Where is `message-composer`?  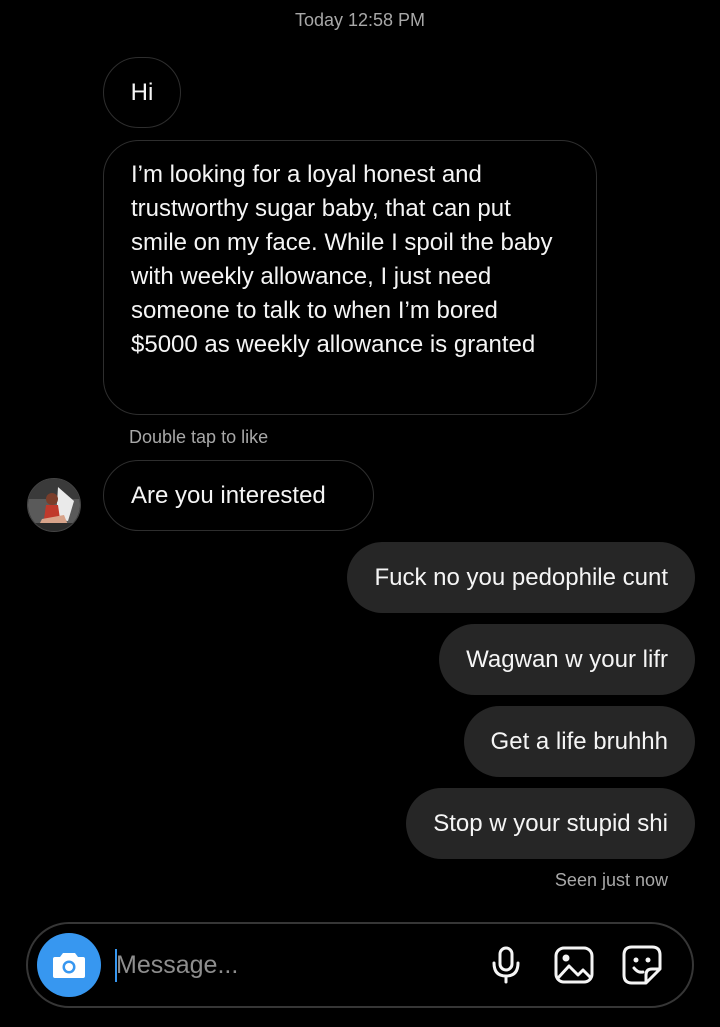
message-composer is located at coordinates (360, 965).